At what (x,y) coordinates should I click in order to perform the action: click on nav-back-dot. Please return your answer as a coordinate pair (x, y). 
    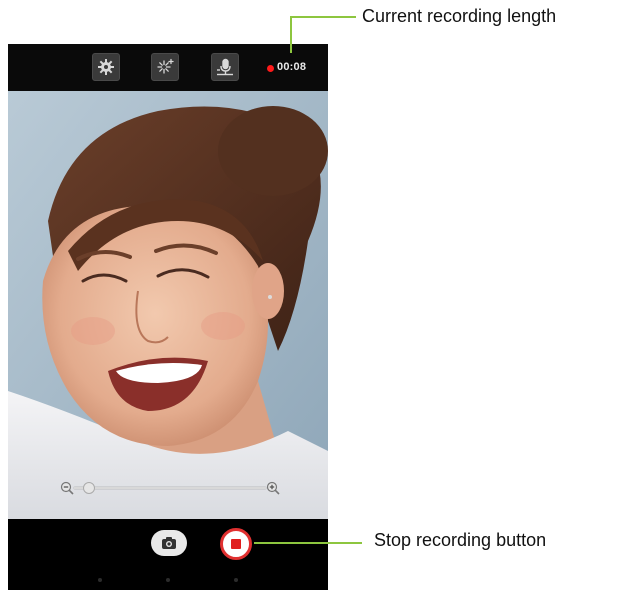
    Looking at the image, I should click on (100, 580).